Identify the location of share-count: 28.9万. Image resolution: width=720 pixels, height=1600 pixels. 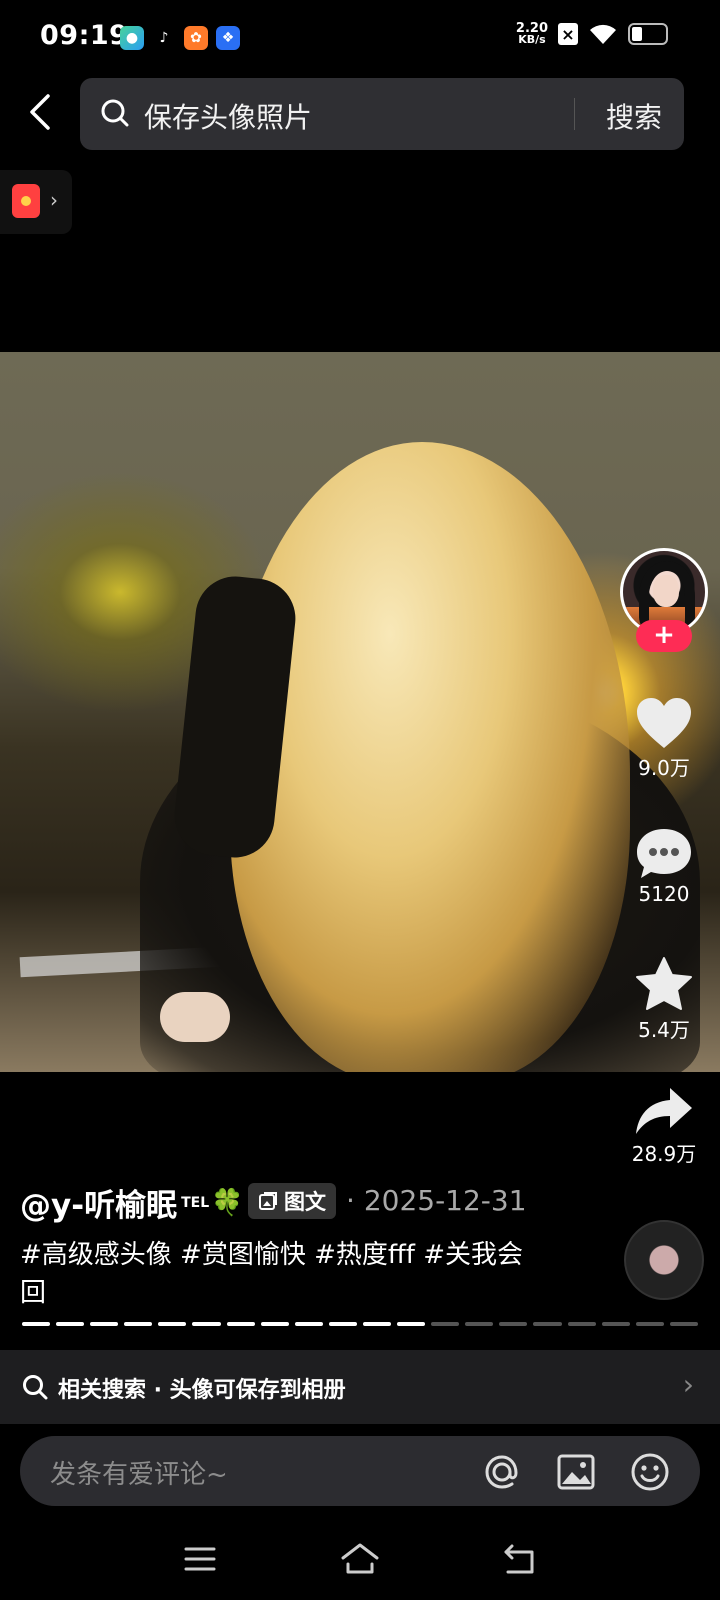
(664, 1154).